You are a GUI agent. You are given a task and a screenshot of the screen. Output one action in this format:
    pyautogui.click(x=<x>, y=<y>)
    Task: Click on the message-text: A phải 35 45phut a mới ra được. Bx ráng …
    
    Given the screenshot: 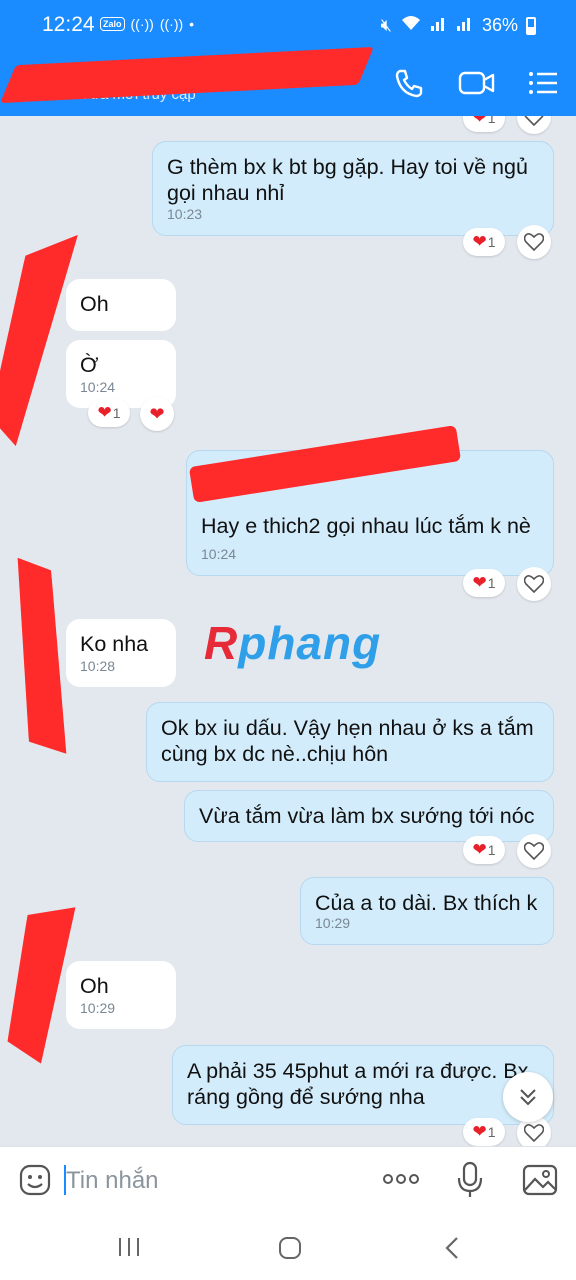 What is the action you would take?
    pyautogui.click(x=358, y=1084)
    